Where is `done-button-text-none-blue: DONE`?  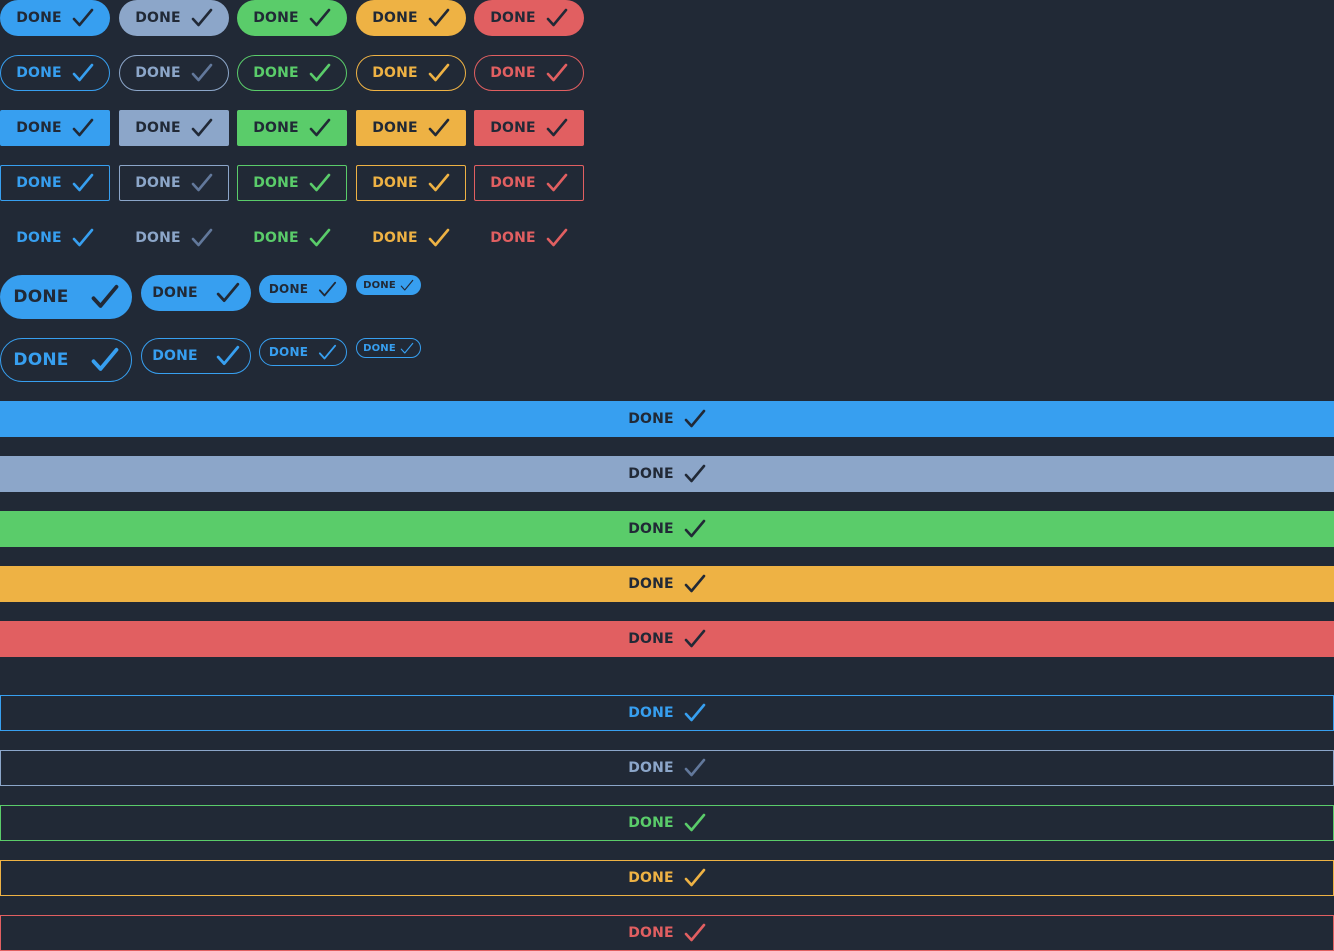
done-button-text-none-blue: DONE is located at coordinates (55, 238).